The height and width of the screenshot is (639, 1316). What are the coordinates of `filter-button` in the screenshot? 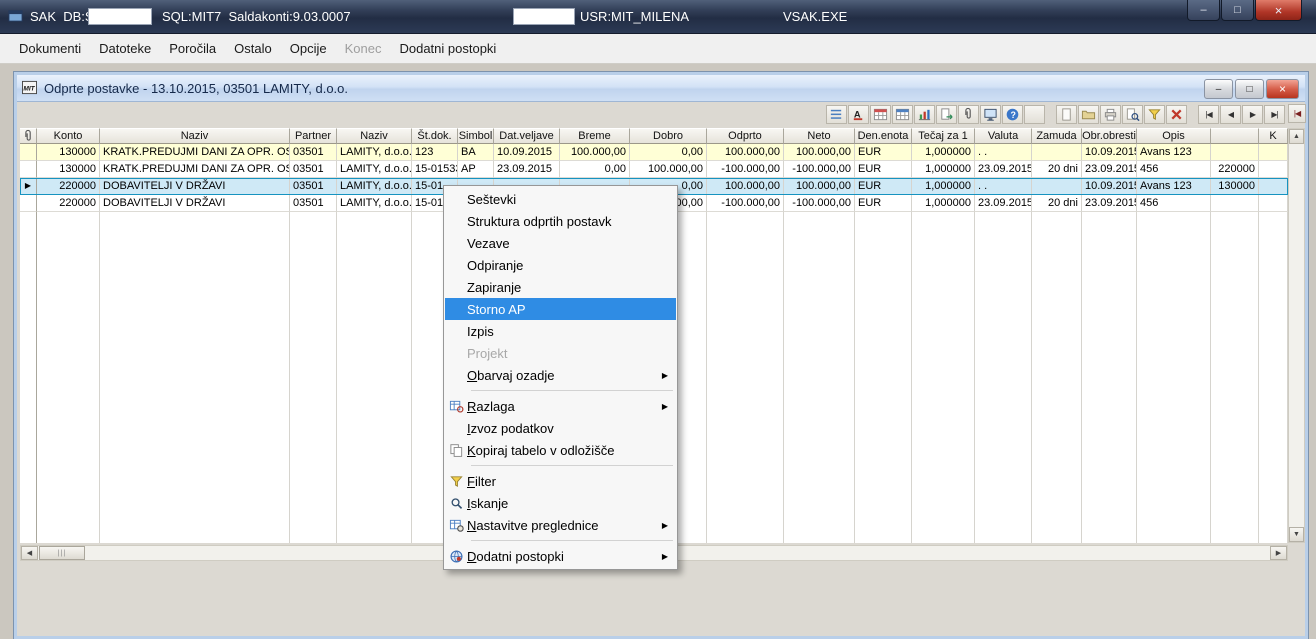 It's located at (1154, 114).